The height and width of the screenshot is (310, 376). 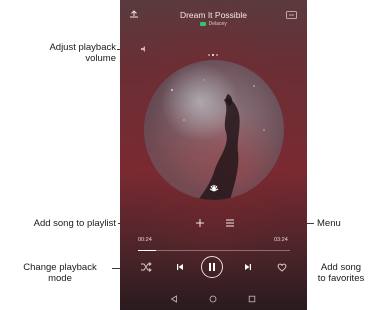 I want to click on home-circle-icon, so click(x=213, y=299).